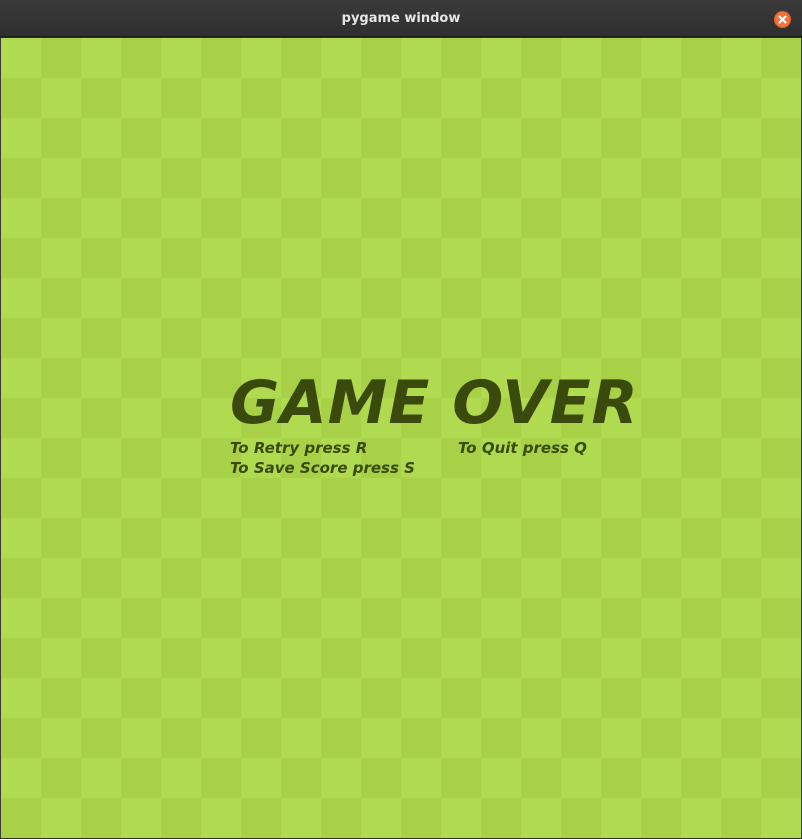  Describe the element at coordinates (299, 448) in the screenshot. I see `retry-hint: To Retry press R` at that location.